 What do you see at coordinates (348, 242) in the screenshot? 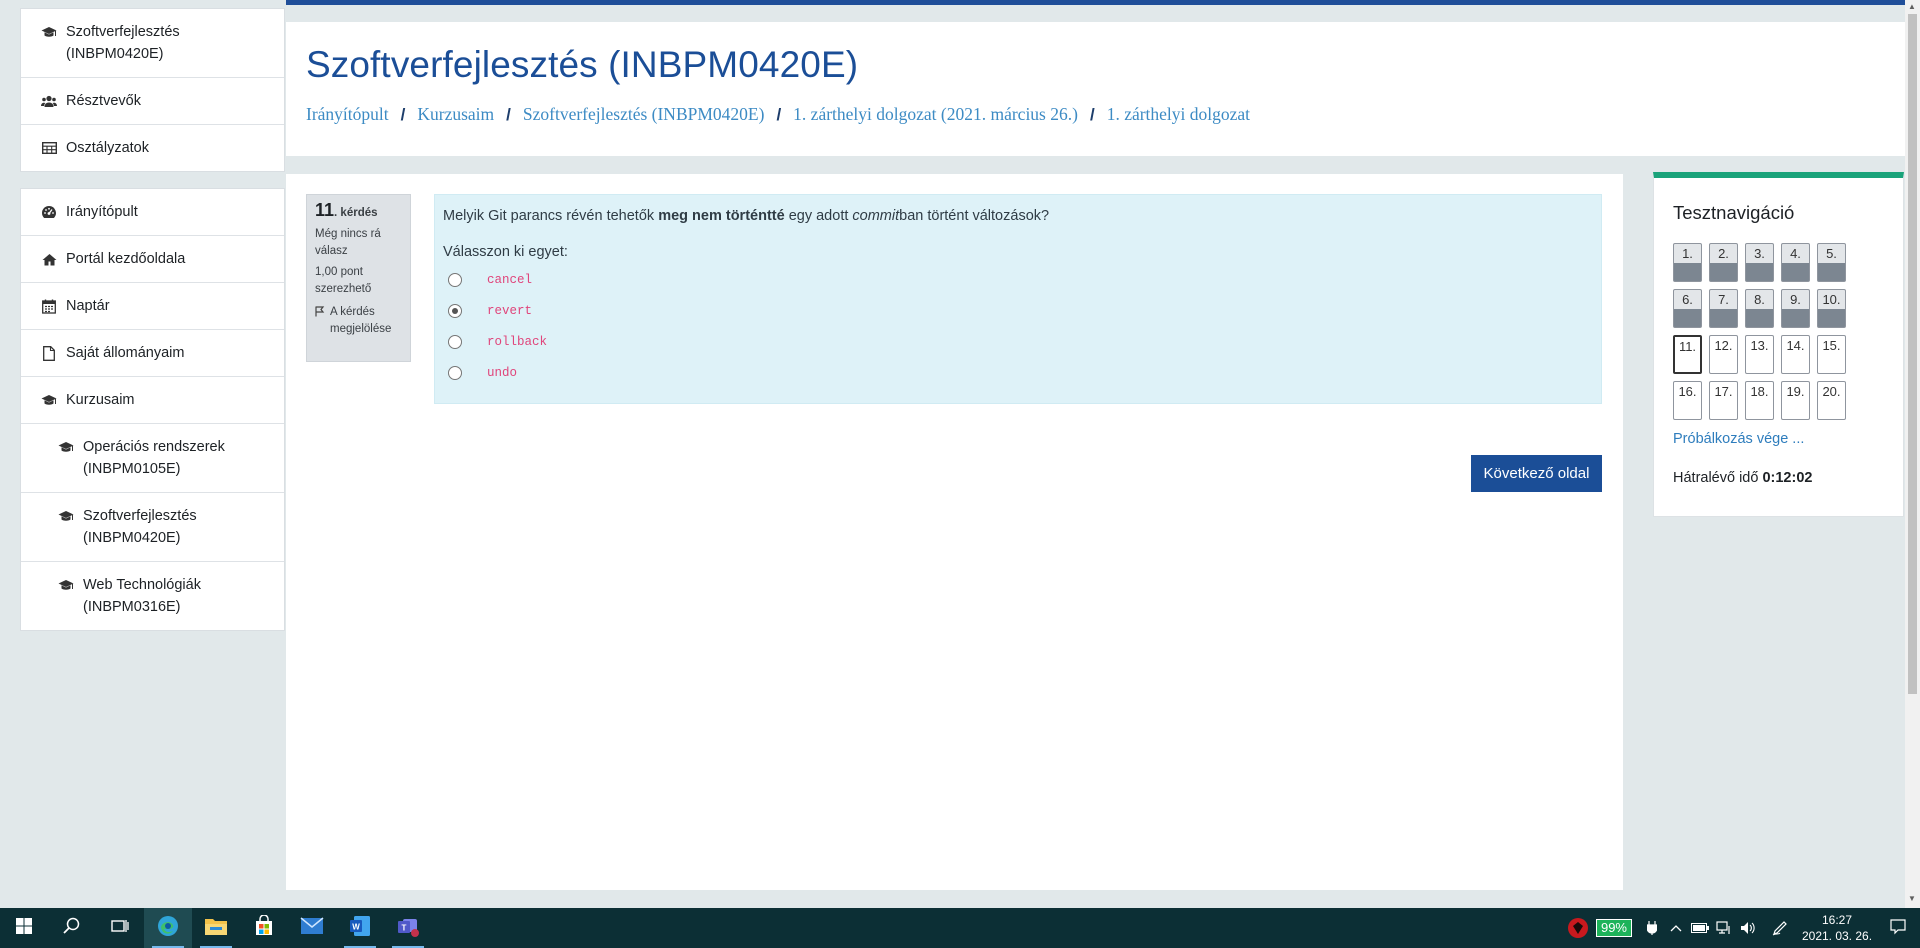
I see `question-state: Még nincs rá válasz` at bounding box center [348, 242].